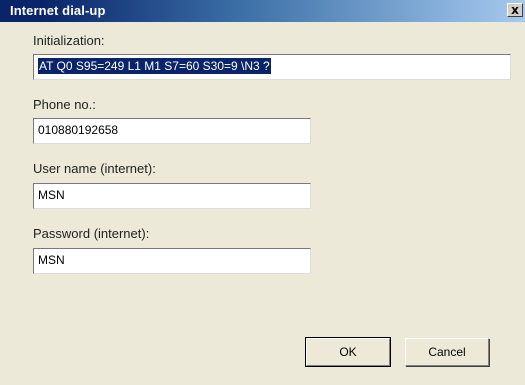 The image size is (525, 385). Describe the element at coordinates (64, 104) in the screenshot. I see `phone-label: Phone no.:` at that location.